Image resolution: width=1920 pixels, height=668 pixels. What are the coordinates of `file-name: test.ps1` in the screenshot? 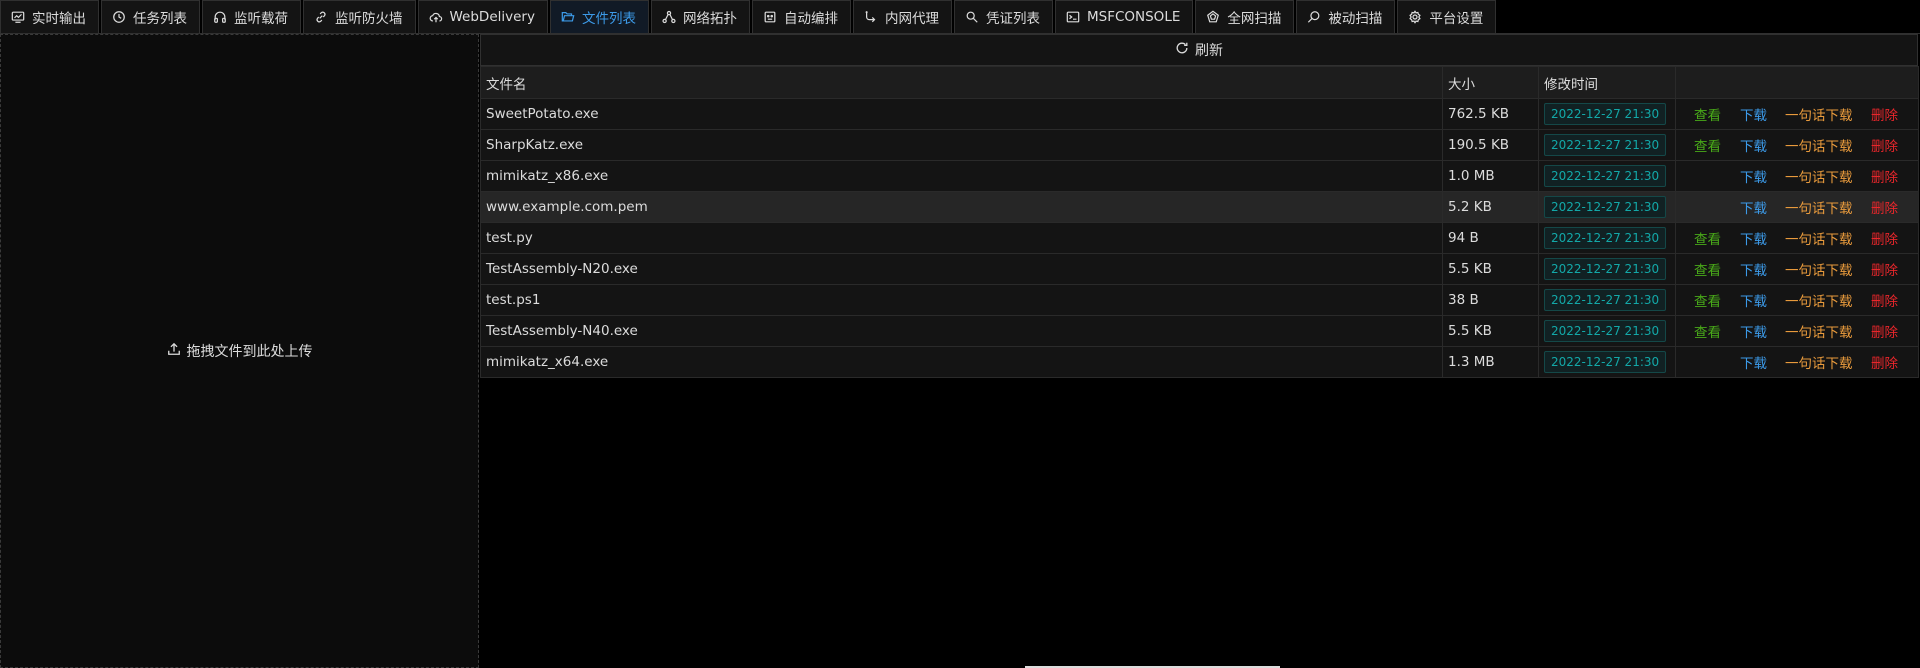 It's located at (961, 300).